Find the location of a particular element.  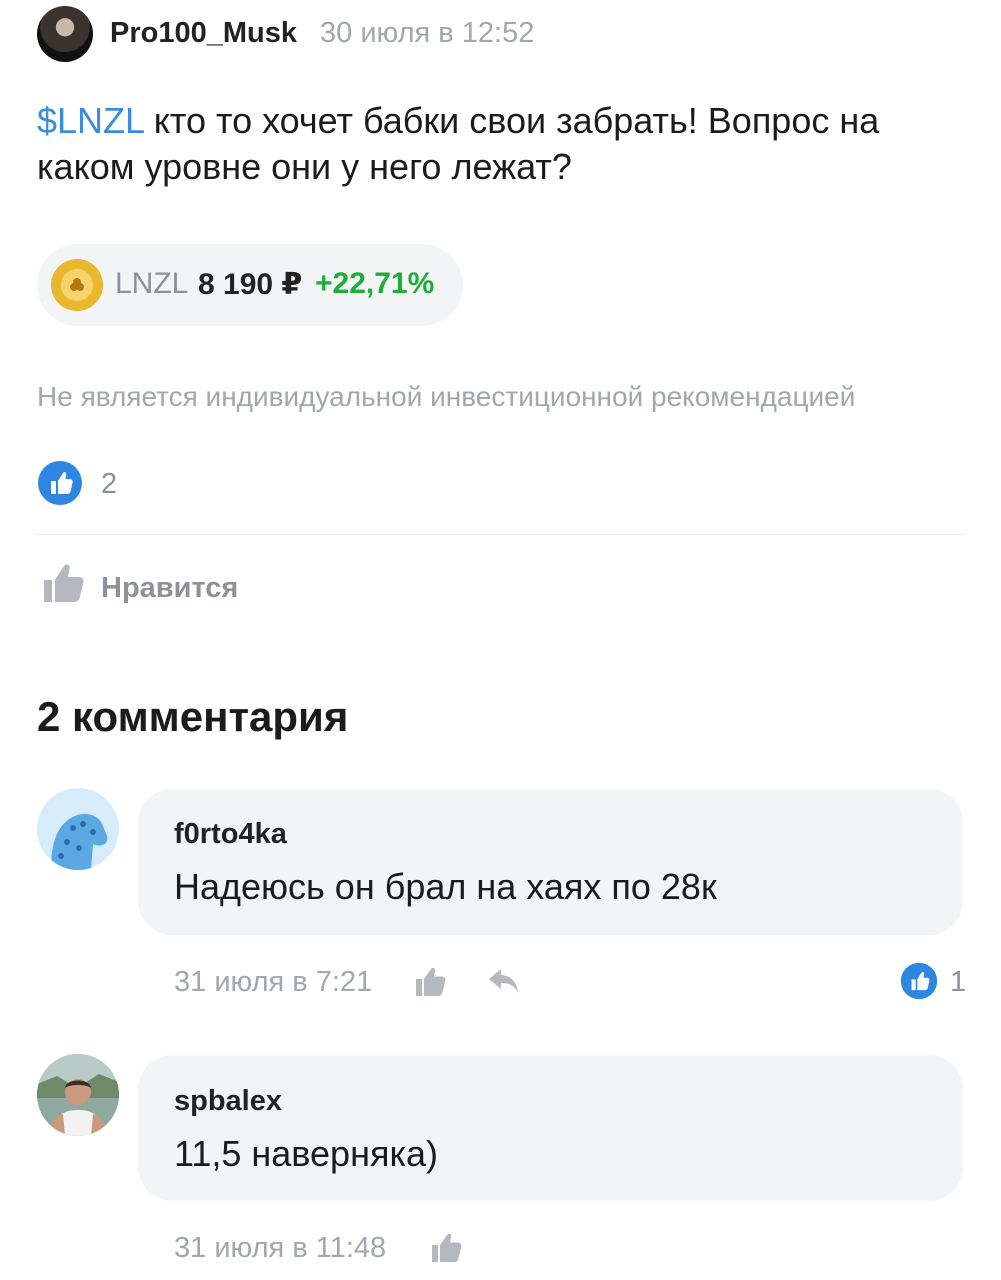

divider is located at coordinates (500, 534).